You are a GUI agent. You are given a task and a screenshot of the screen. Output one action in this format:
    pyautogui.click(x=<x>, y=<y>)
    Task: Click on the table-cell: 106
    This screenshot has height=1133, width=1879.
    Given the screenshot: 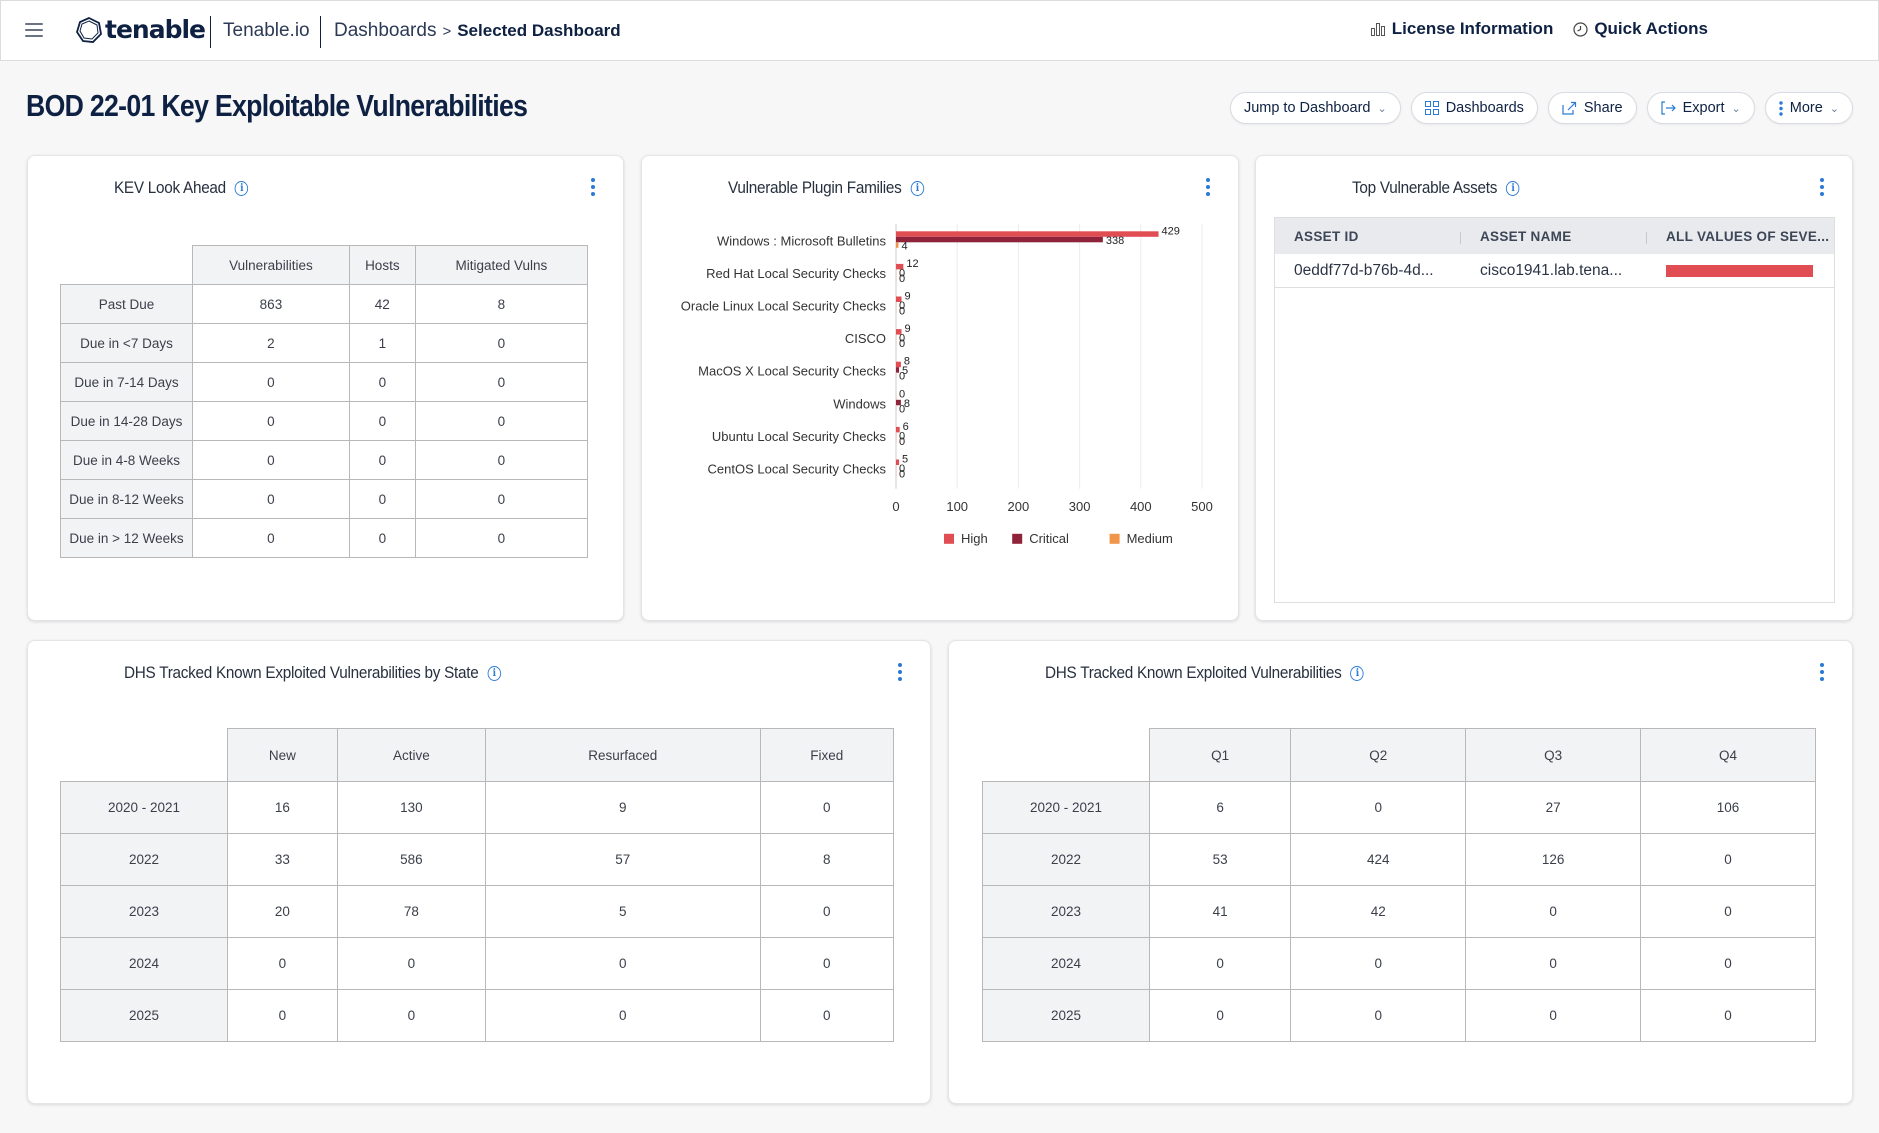 What is the action you would take?
    pyautogui.click(x=1728, y=807)
    